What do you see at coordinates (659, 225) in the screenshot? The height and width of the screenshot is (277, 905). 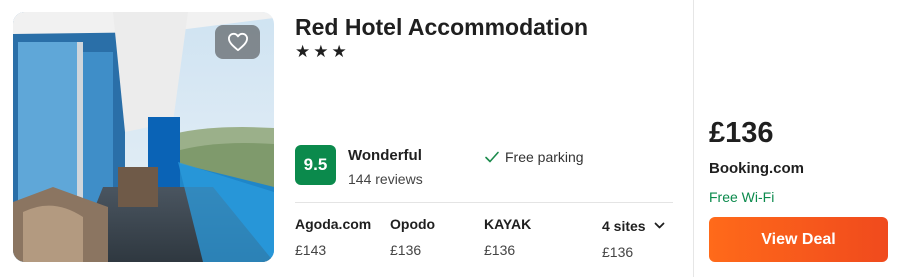 I see `chevron-down-icon` at bounding box center [659, 225].